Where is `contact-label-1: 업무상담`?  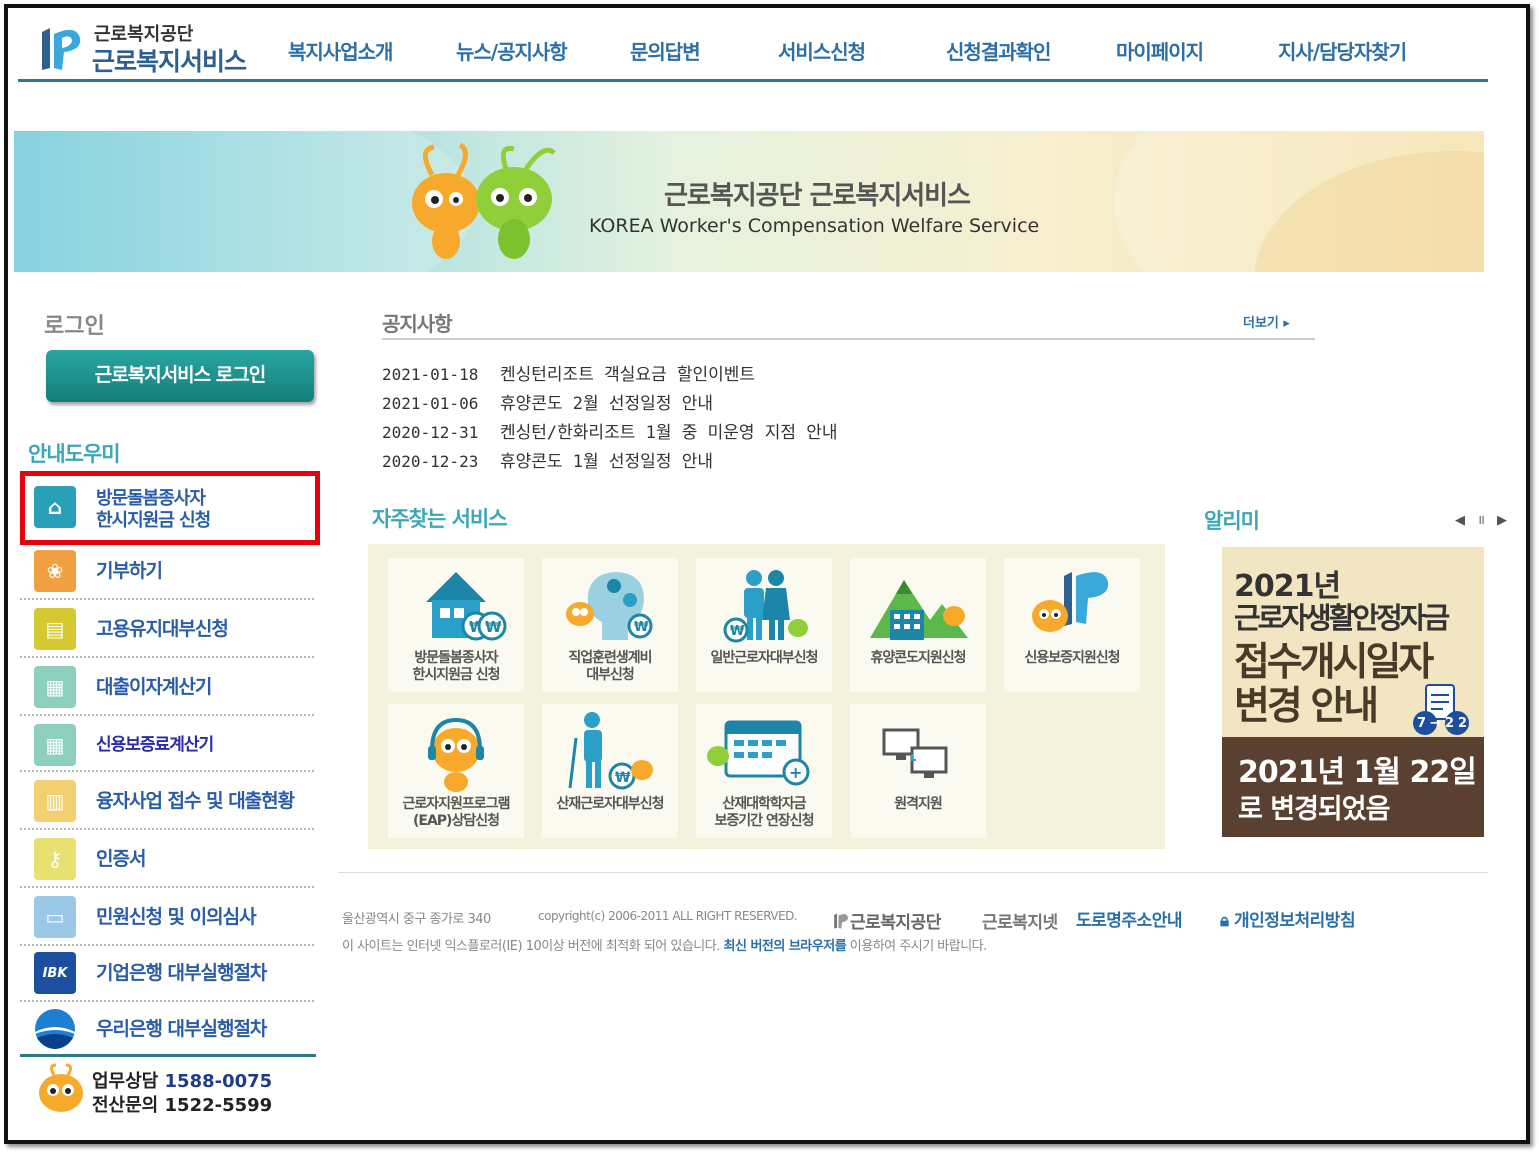
contact-label-1: 업무상담 is located at coordinates (125, 1081).